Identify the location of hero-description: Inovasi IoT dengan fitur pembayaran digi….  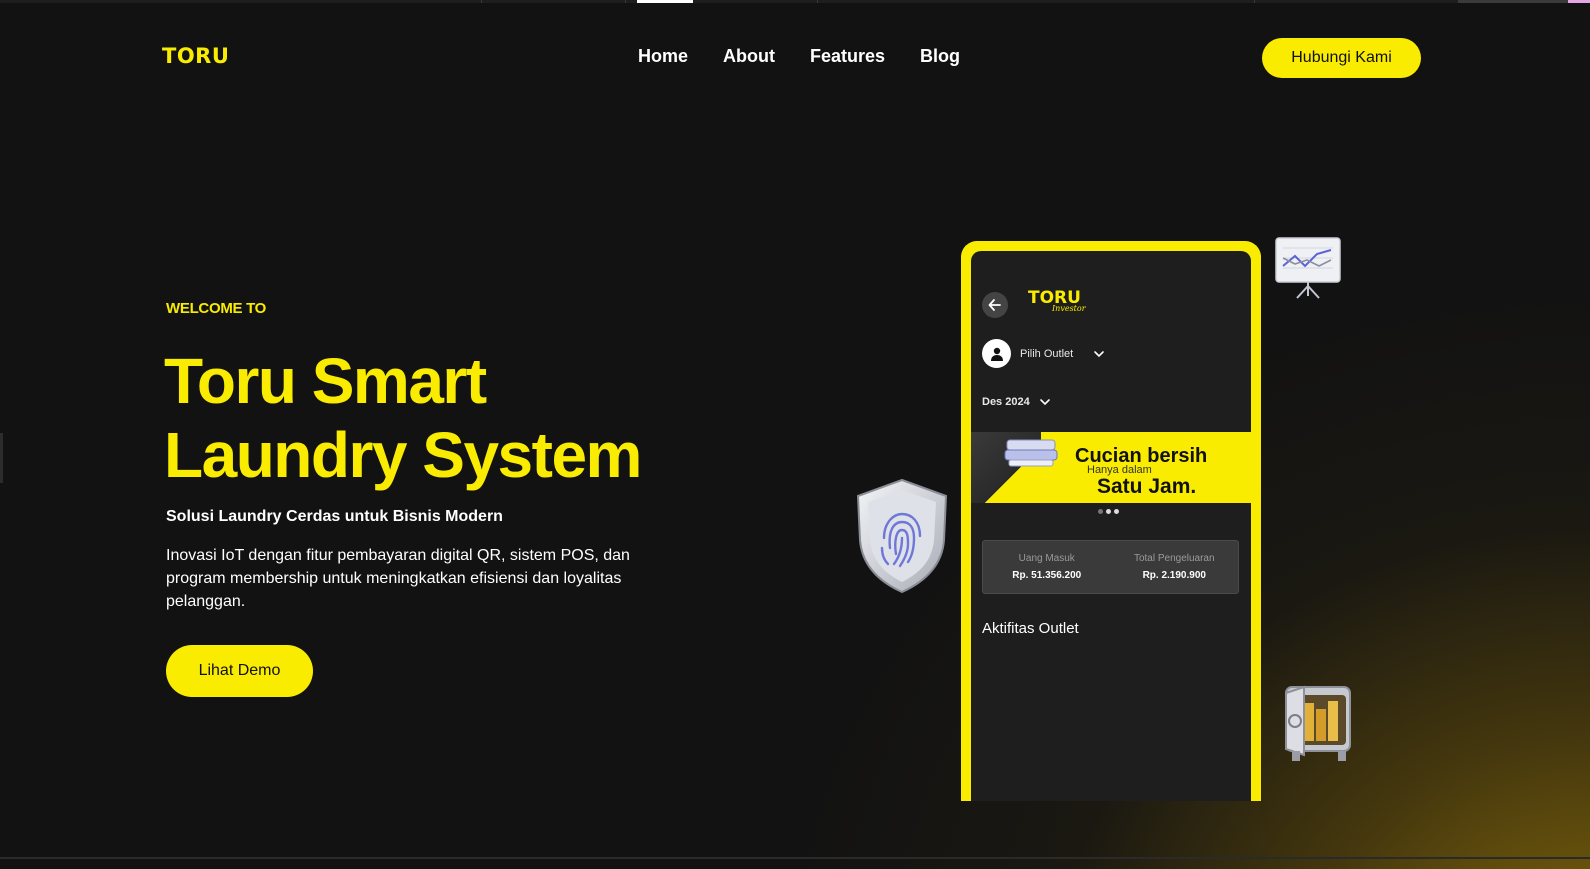
(398, 578).